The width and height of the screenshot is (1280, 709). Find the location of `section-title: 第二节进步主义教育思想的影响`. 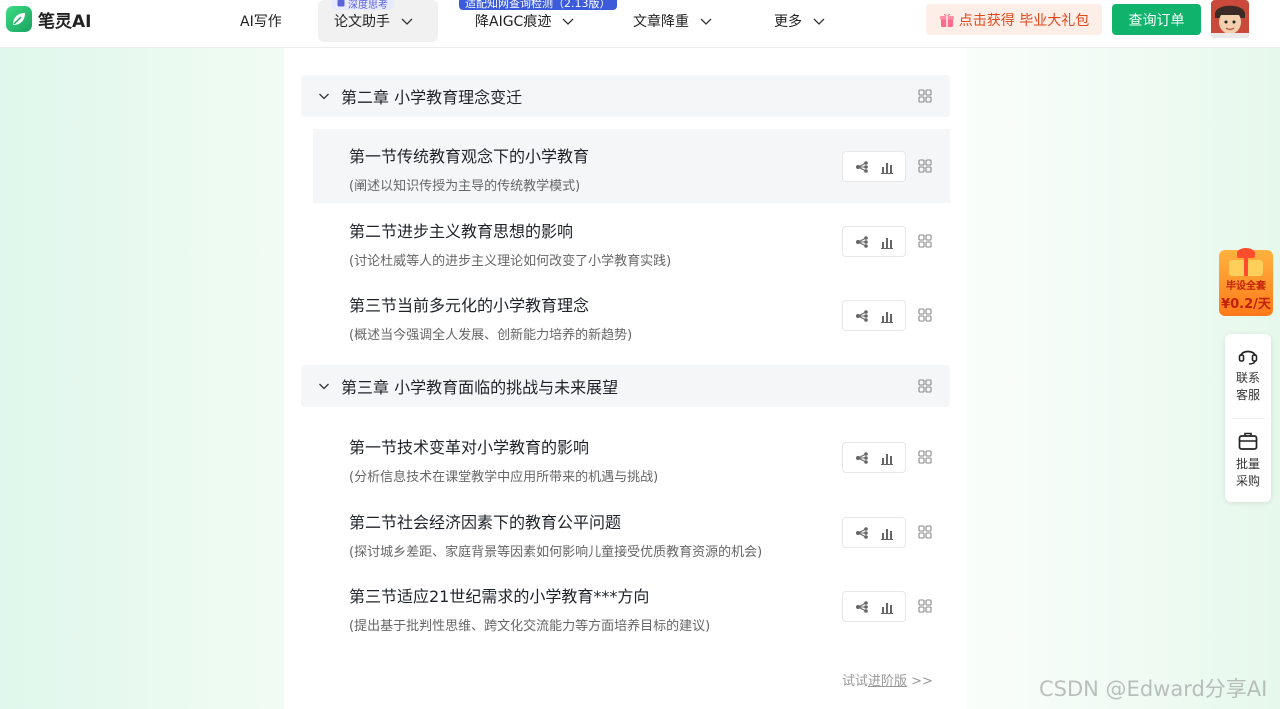

section-title: 第二节进步主义教育思想的影响 is located at coordinates (461, 231).